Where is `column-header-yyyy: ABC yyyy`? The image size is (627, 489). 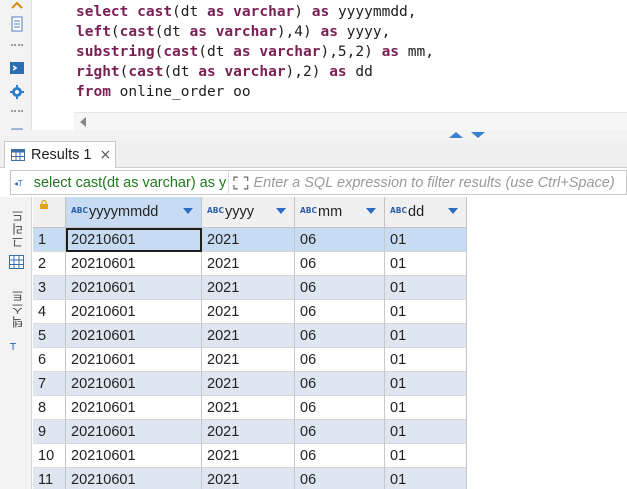 column-header-yyyy: ABC yyyy is located at coordinates (248, 212).